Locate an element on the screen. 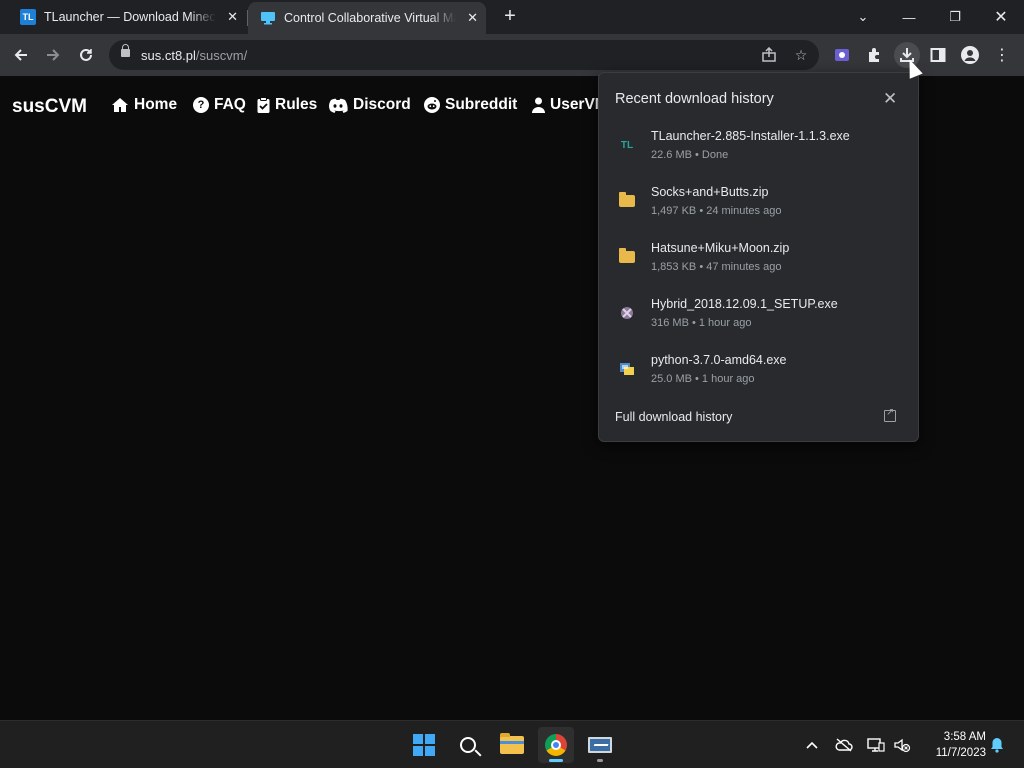  running-indicator is located at coordinates (600, 760).